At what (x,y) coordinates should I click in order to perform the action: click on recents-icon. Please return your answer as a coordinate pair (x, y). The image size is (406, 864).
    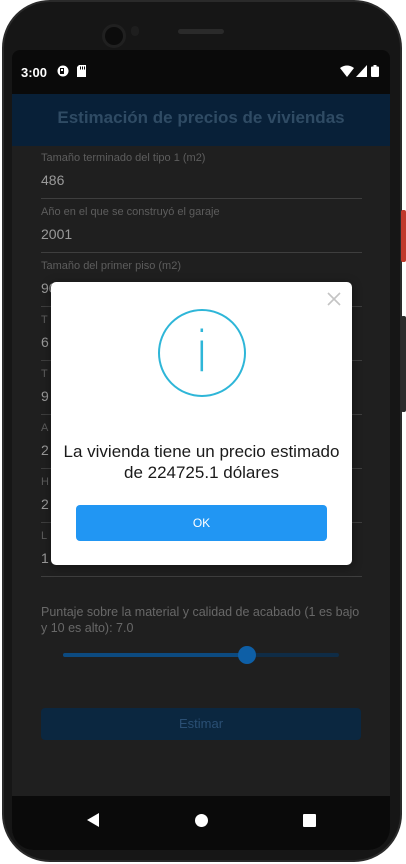
    Looking at the image, I should click on (309, 820).